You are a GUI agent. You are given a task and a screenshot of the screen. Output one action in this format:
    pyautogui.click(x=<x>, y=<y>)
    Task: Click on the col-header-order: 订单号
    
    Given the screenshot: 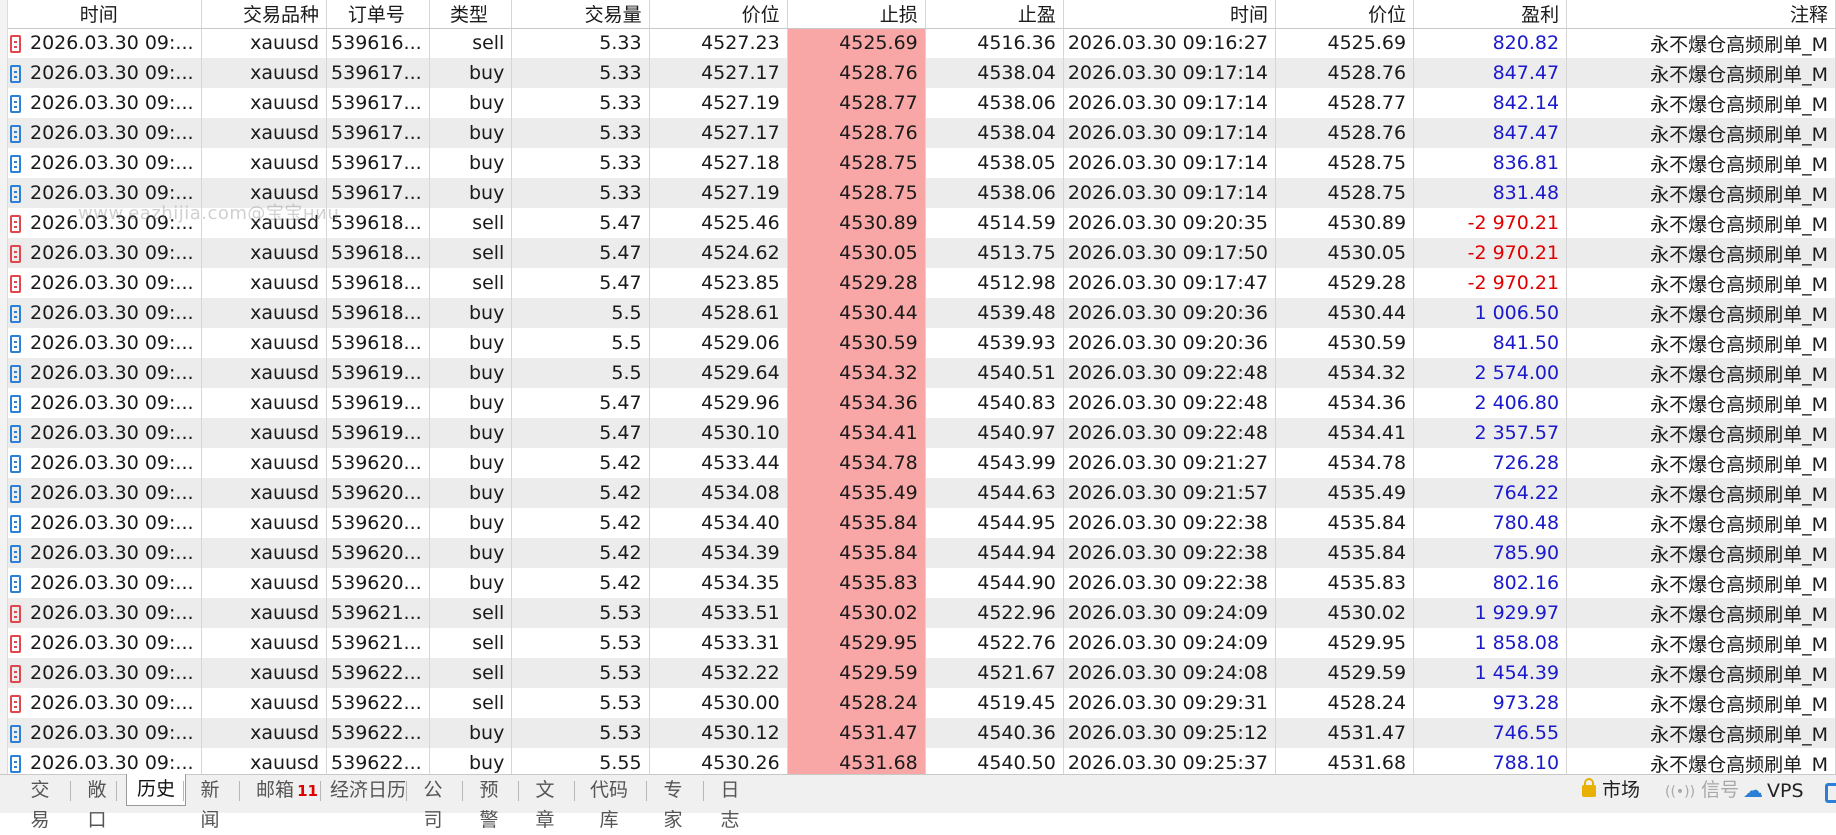 What is the action you would take?
    pyautogui.click(x=378, y=14)
    